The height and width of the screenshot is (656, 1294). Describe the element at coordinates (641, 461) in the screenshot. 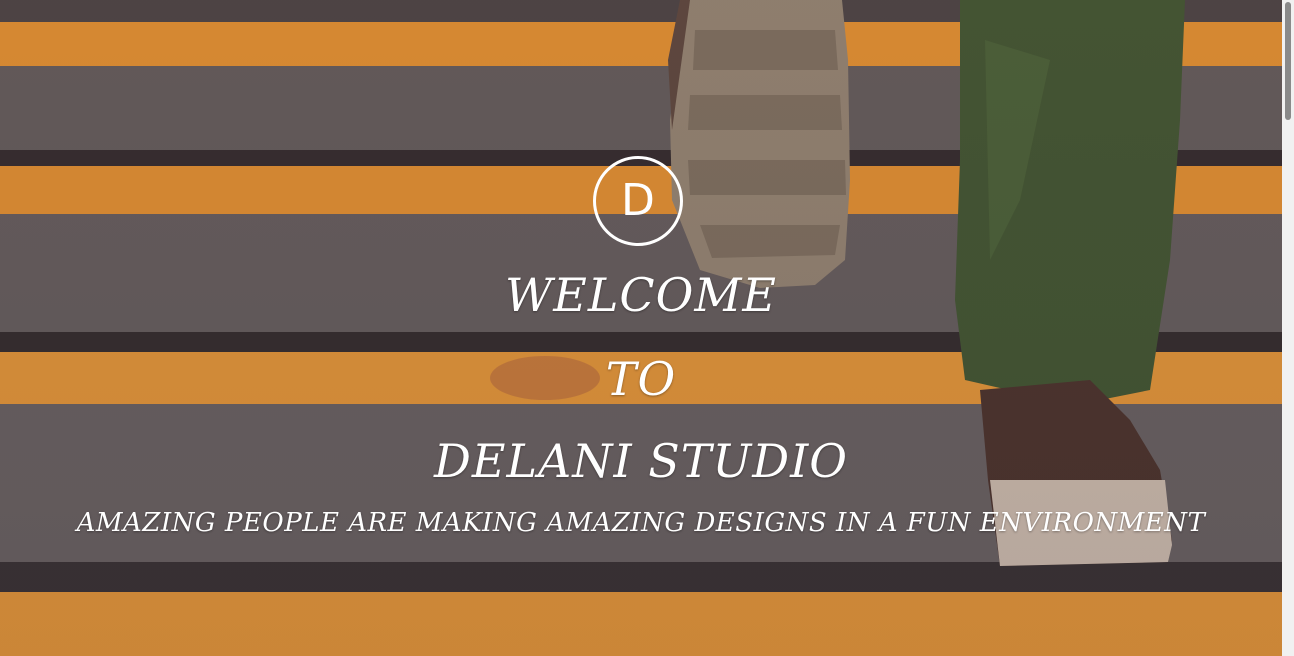

I see `headline-studio-name: DELANI STUDIO` at that location.